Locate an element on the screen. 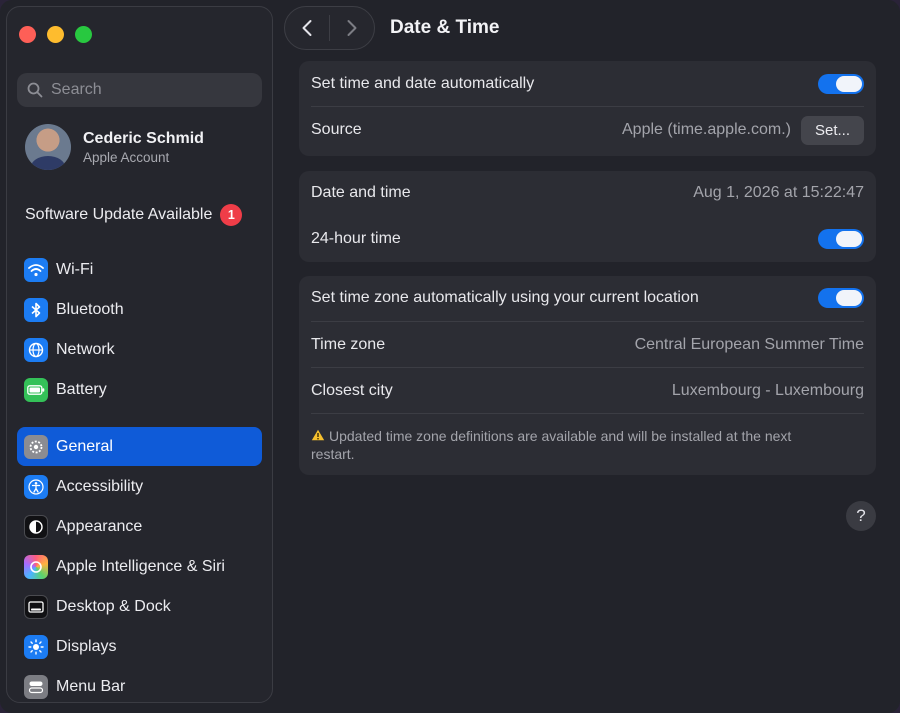 The height and width of the screenshot is (713, 900). auto-zone-toggle is located at coordinates (841, 298).